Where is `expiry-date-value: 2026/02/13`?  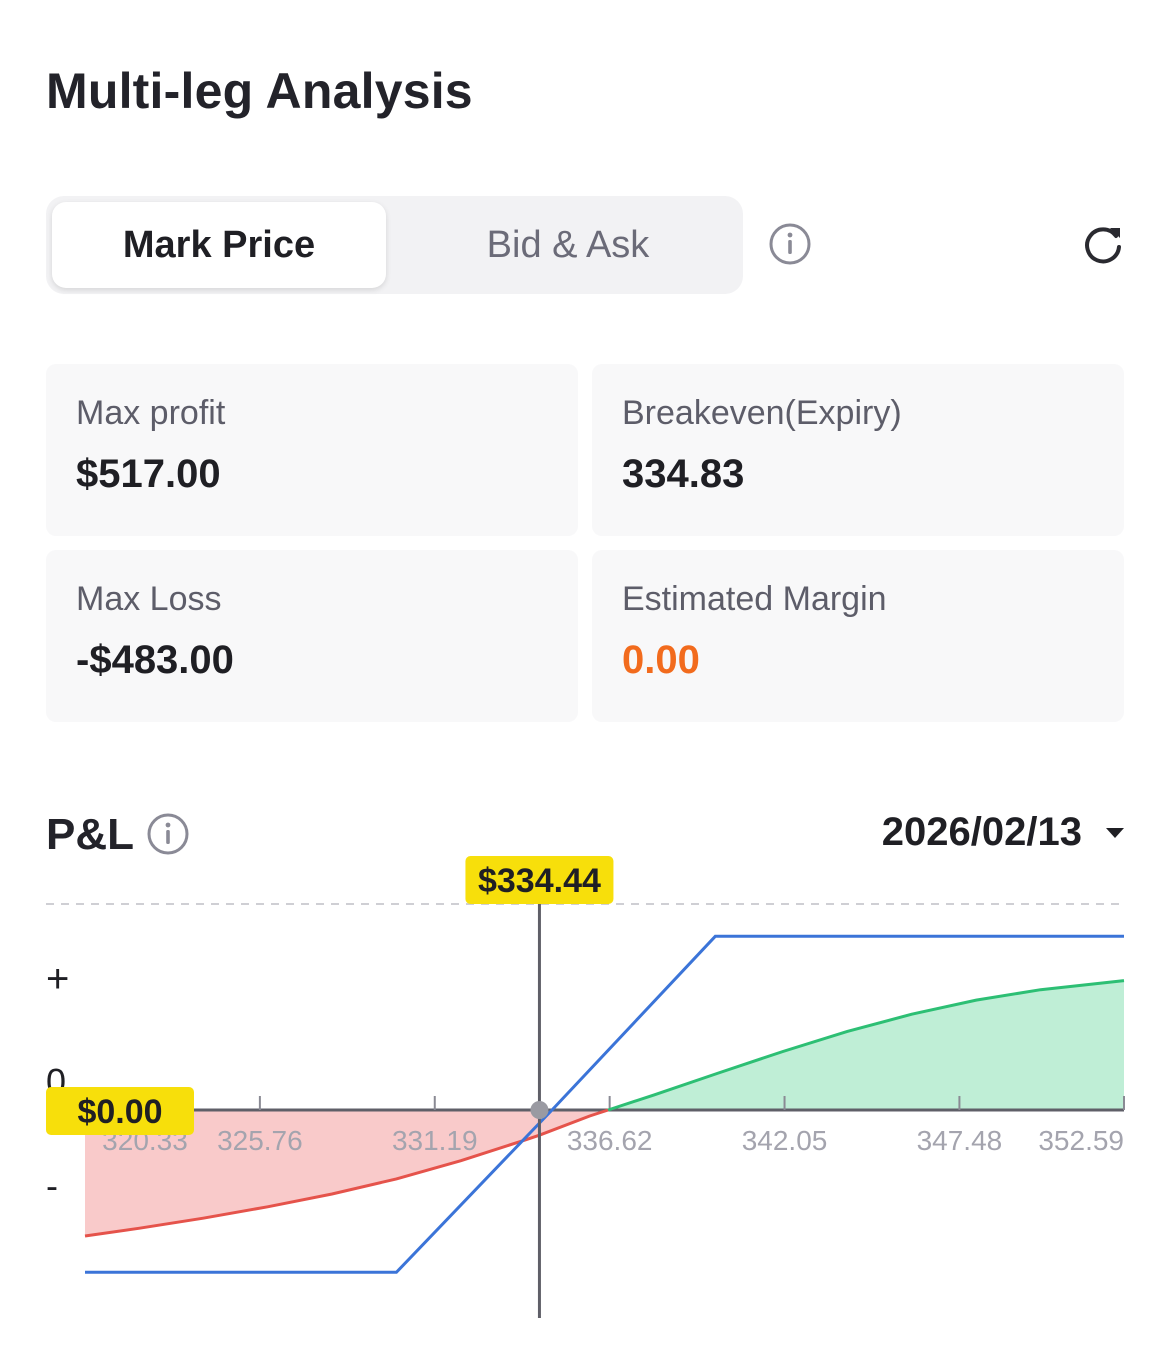
expiry-date-value: 2026/02/13 is located at coordinates (981, 832).